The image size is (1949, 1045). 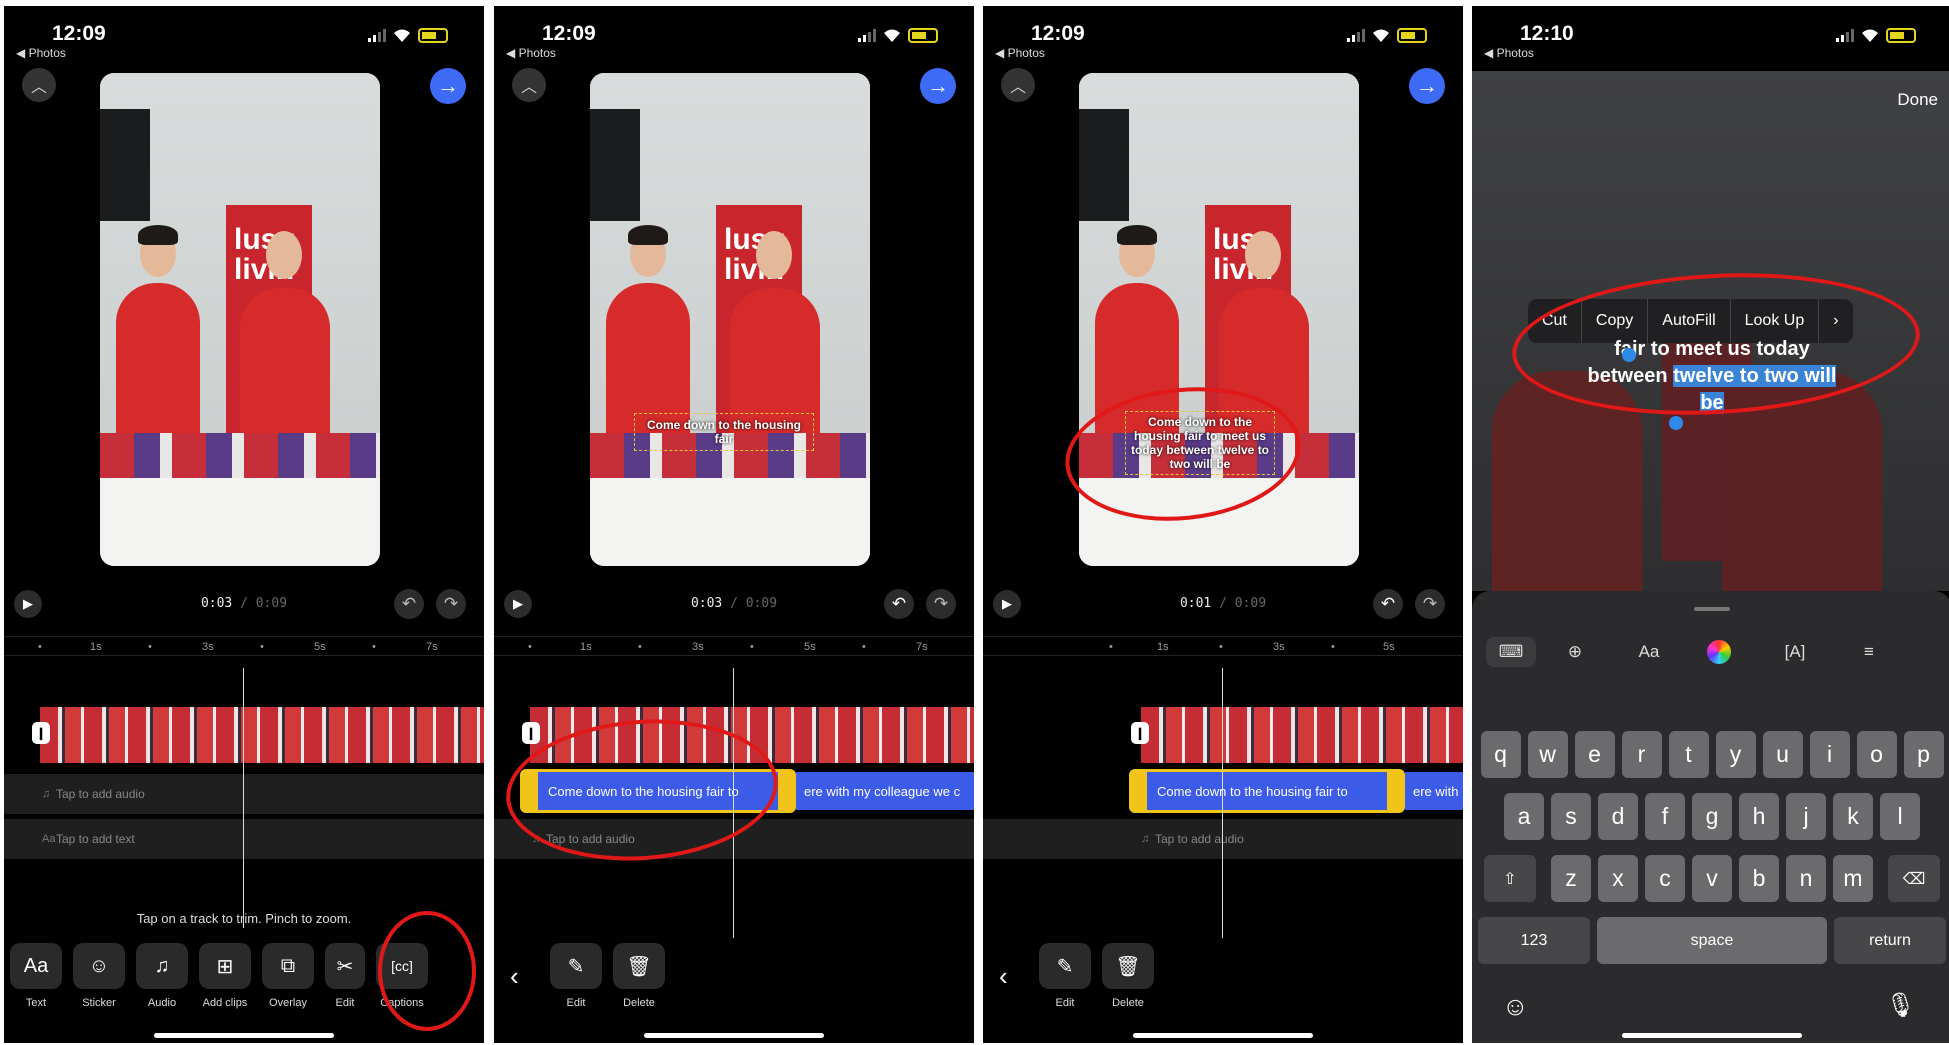 What do you see at coordinates (162, 976) in the screenshot?
I see `audio-tool: ♫ Audio` at bounding box center [162, 976].